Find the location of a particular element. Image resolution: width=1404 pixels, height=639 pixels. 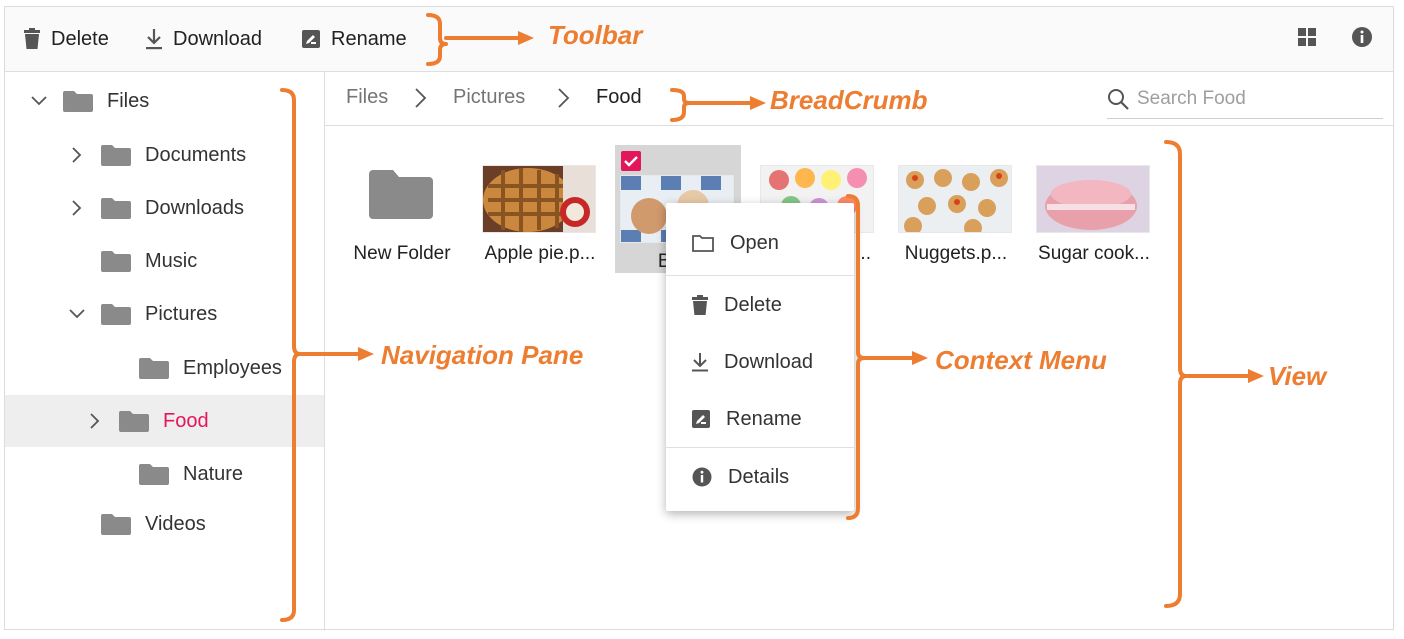

annotation-navigation-pane: Navigation Pane is located at coordinates (482, 355).